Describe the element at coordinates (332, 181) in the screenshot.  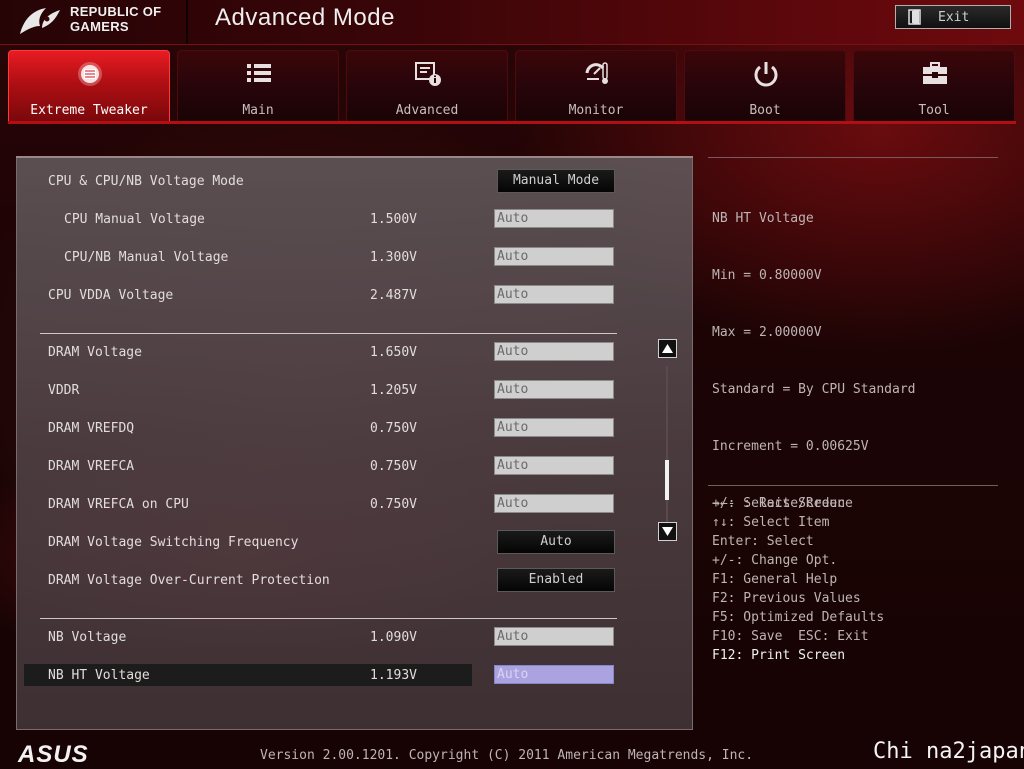
I see `setting-row-cpu-voltage-mode: CPU & CPU/NB Voltage Mode Manual Mode` at that location.